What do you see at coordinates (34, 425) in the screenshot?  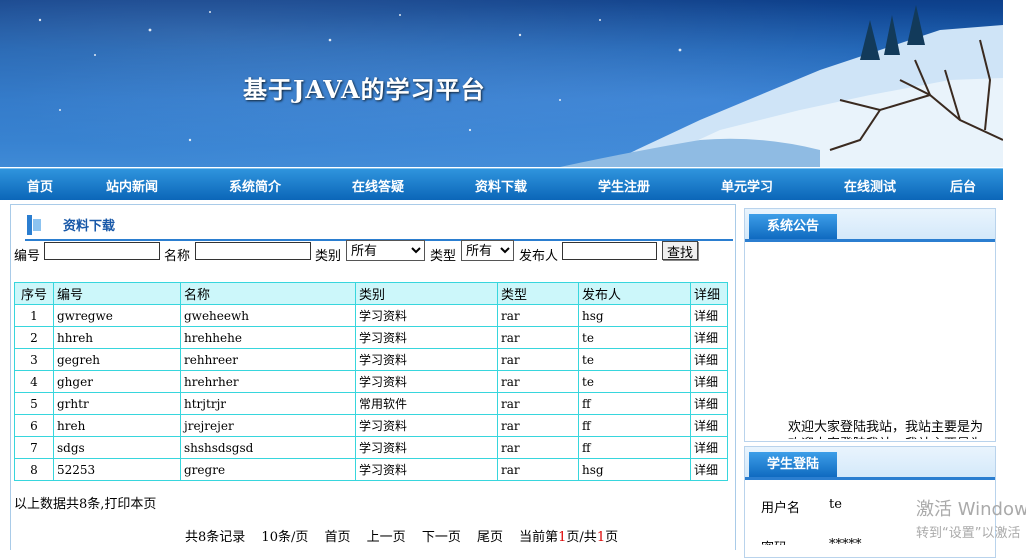 I see `cell-index: 6` at bounding box center [34, 425].